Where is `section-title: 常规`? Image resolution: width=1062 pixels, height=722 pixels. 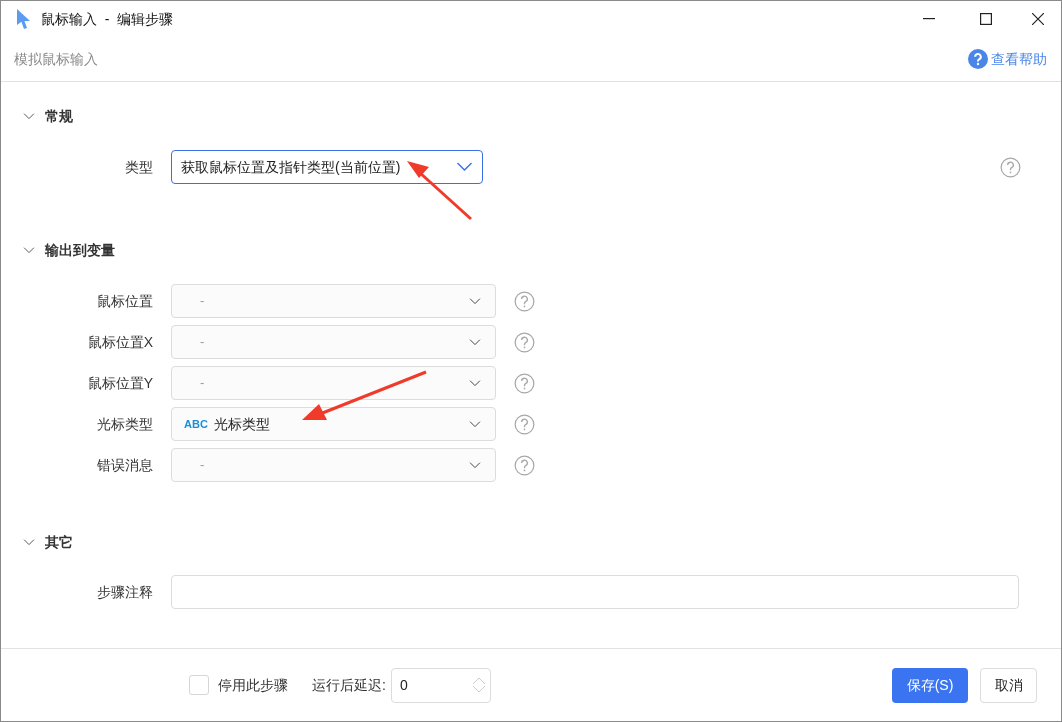
section-title: 常规 is located at coordinates (59, 116).